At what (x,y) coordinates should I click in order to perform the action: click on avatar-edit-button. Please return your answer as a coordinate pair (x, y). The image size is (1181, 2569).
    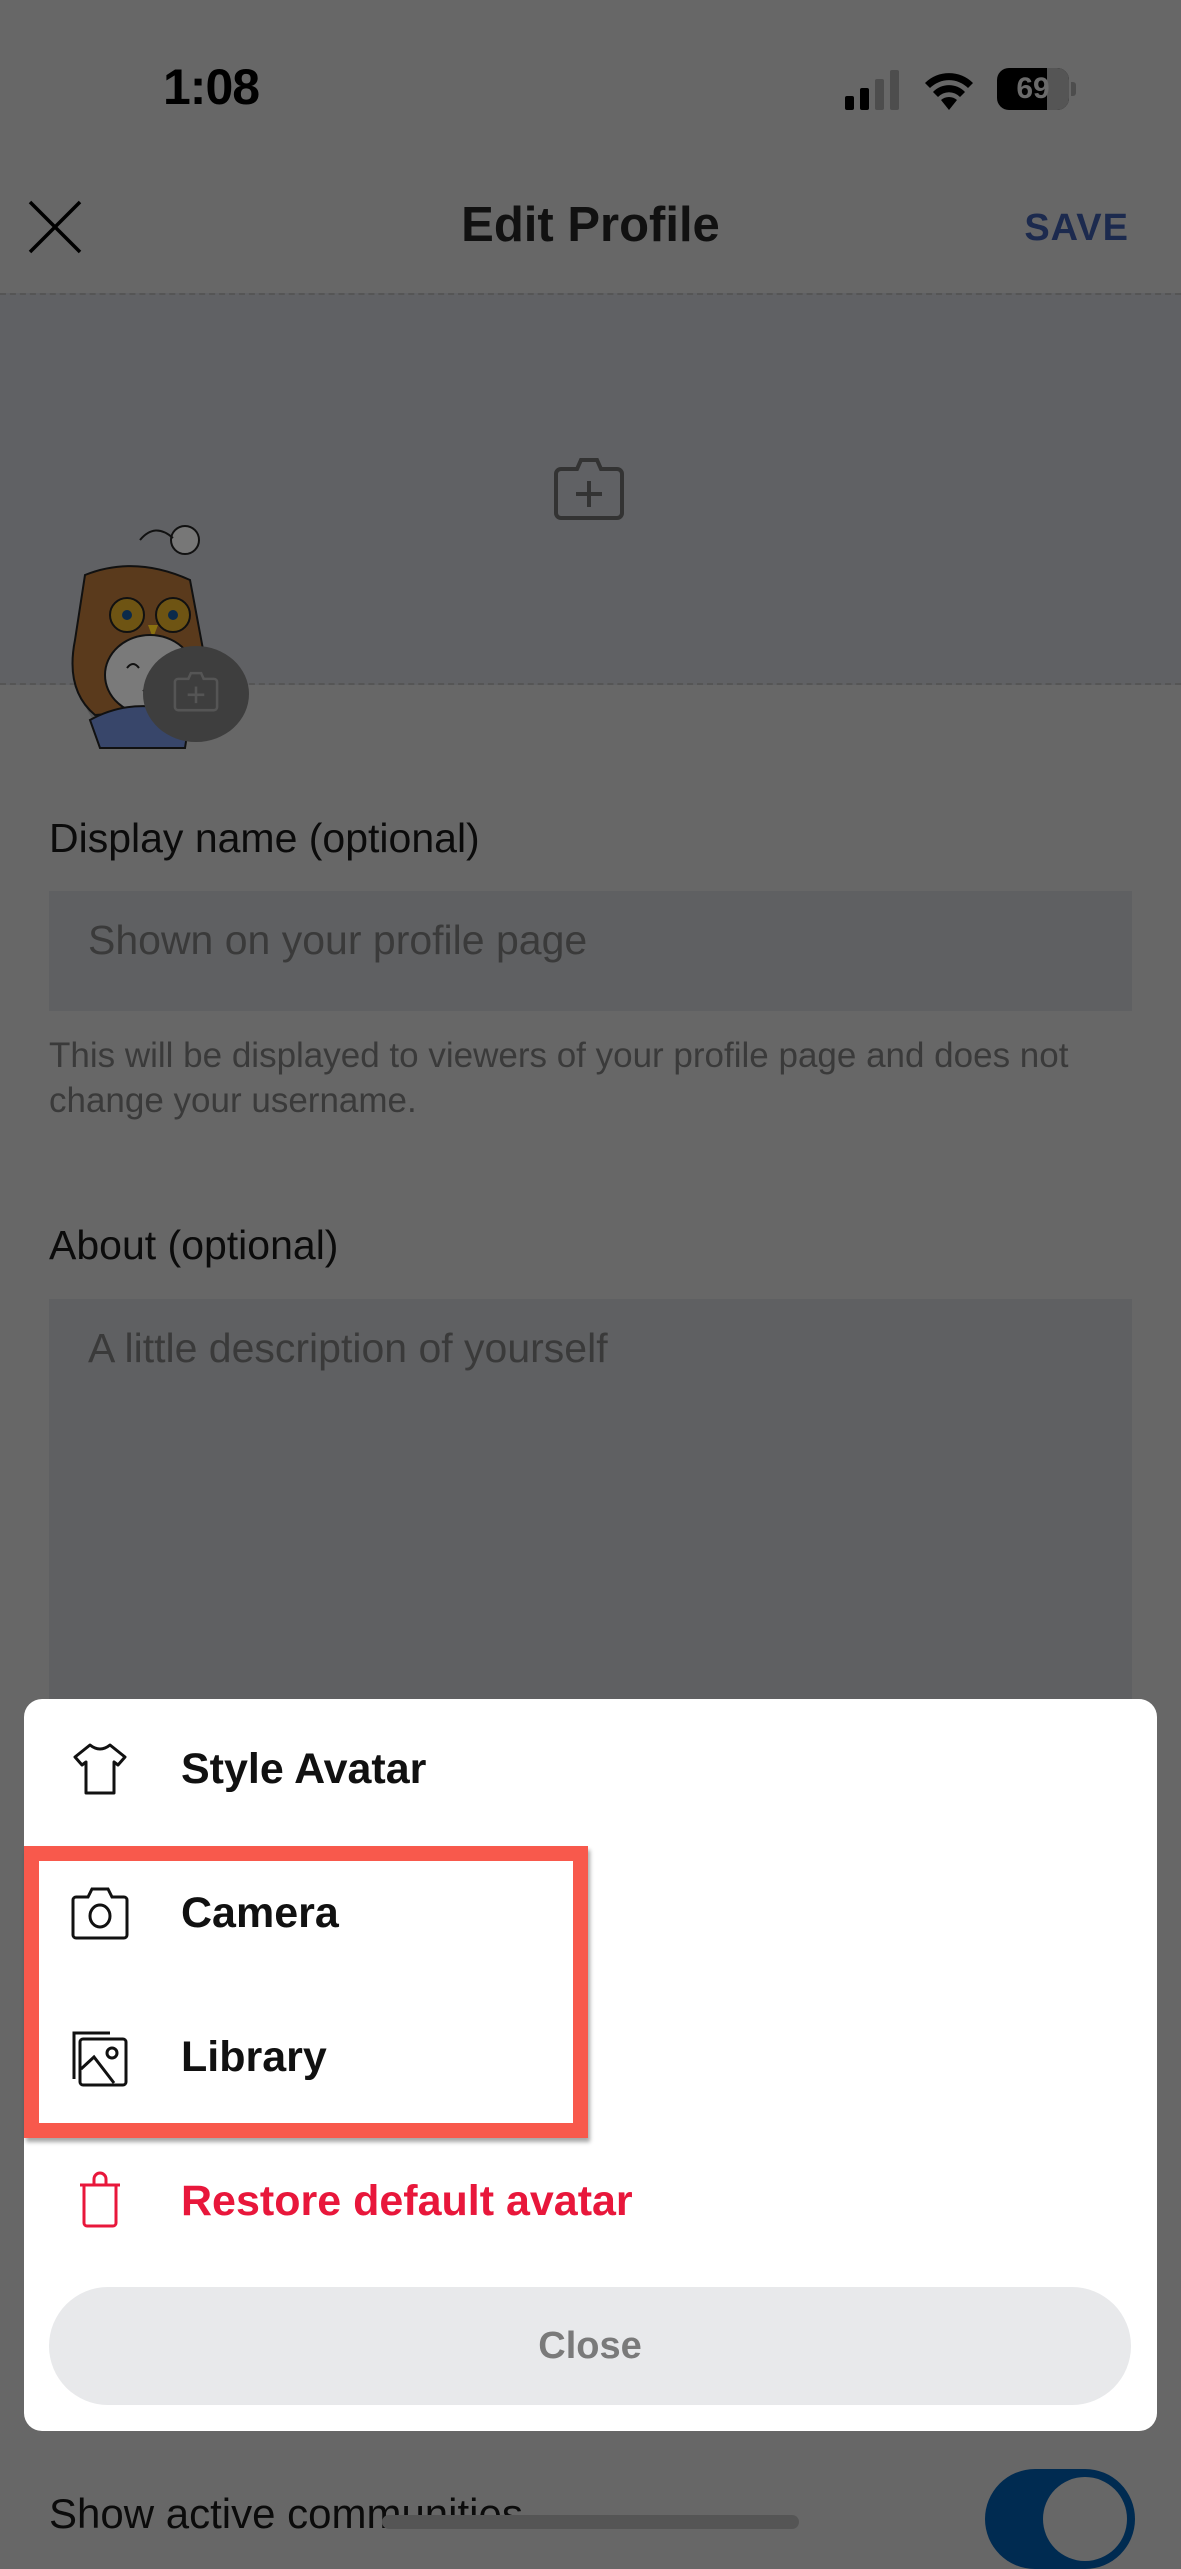
    Looking at the image, I should click on (196, 694).